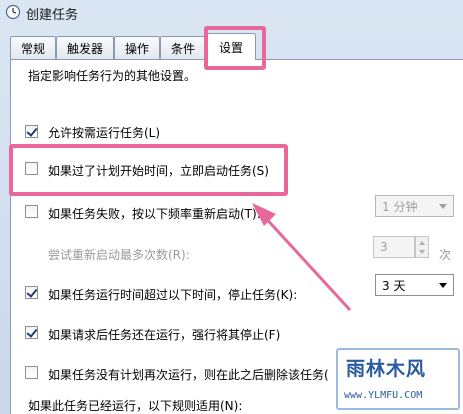 Image resolution: width=463 pixels, height=414 pixels. I want to click on window-title: 创建任务, so click(52, 15).